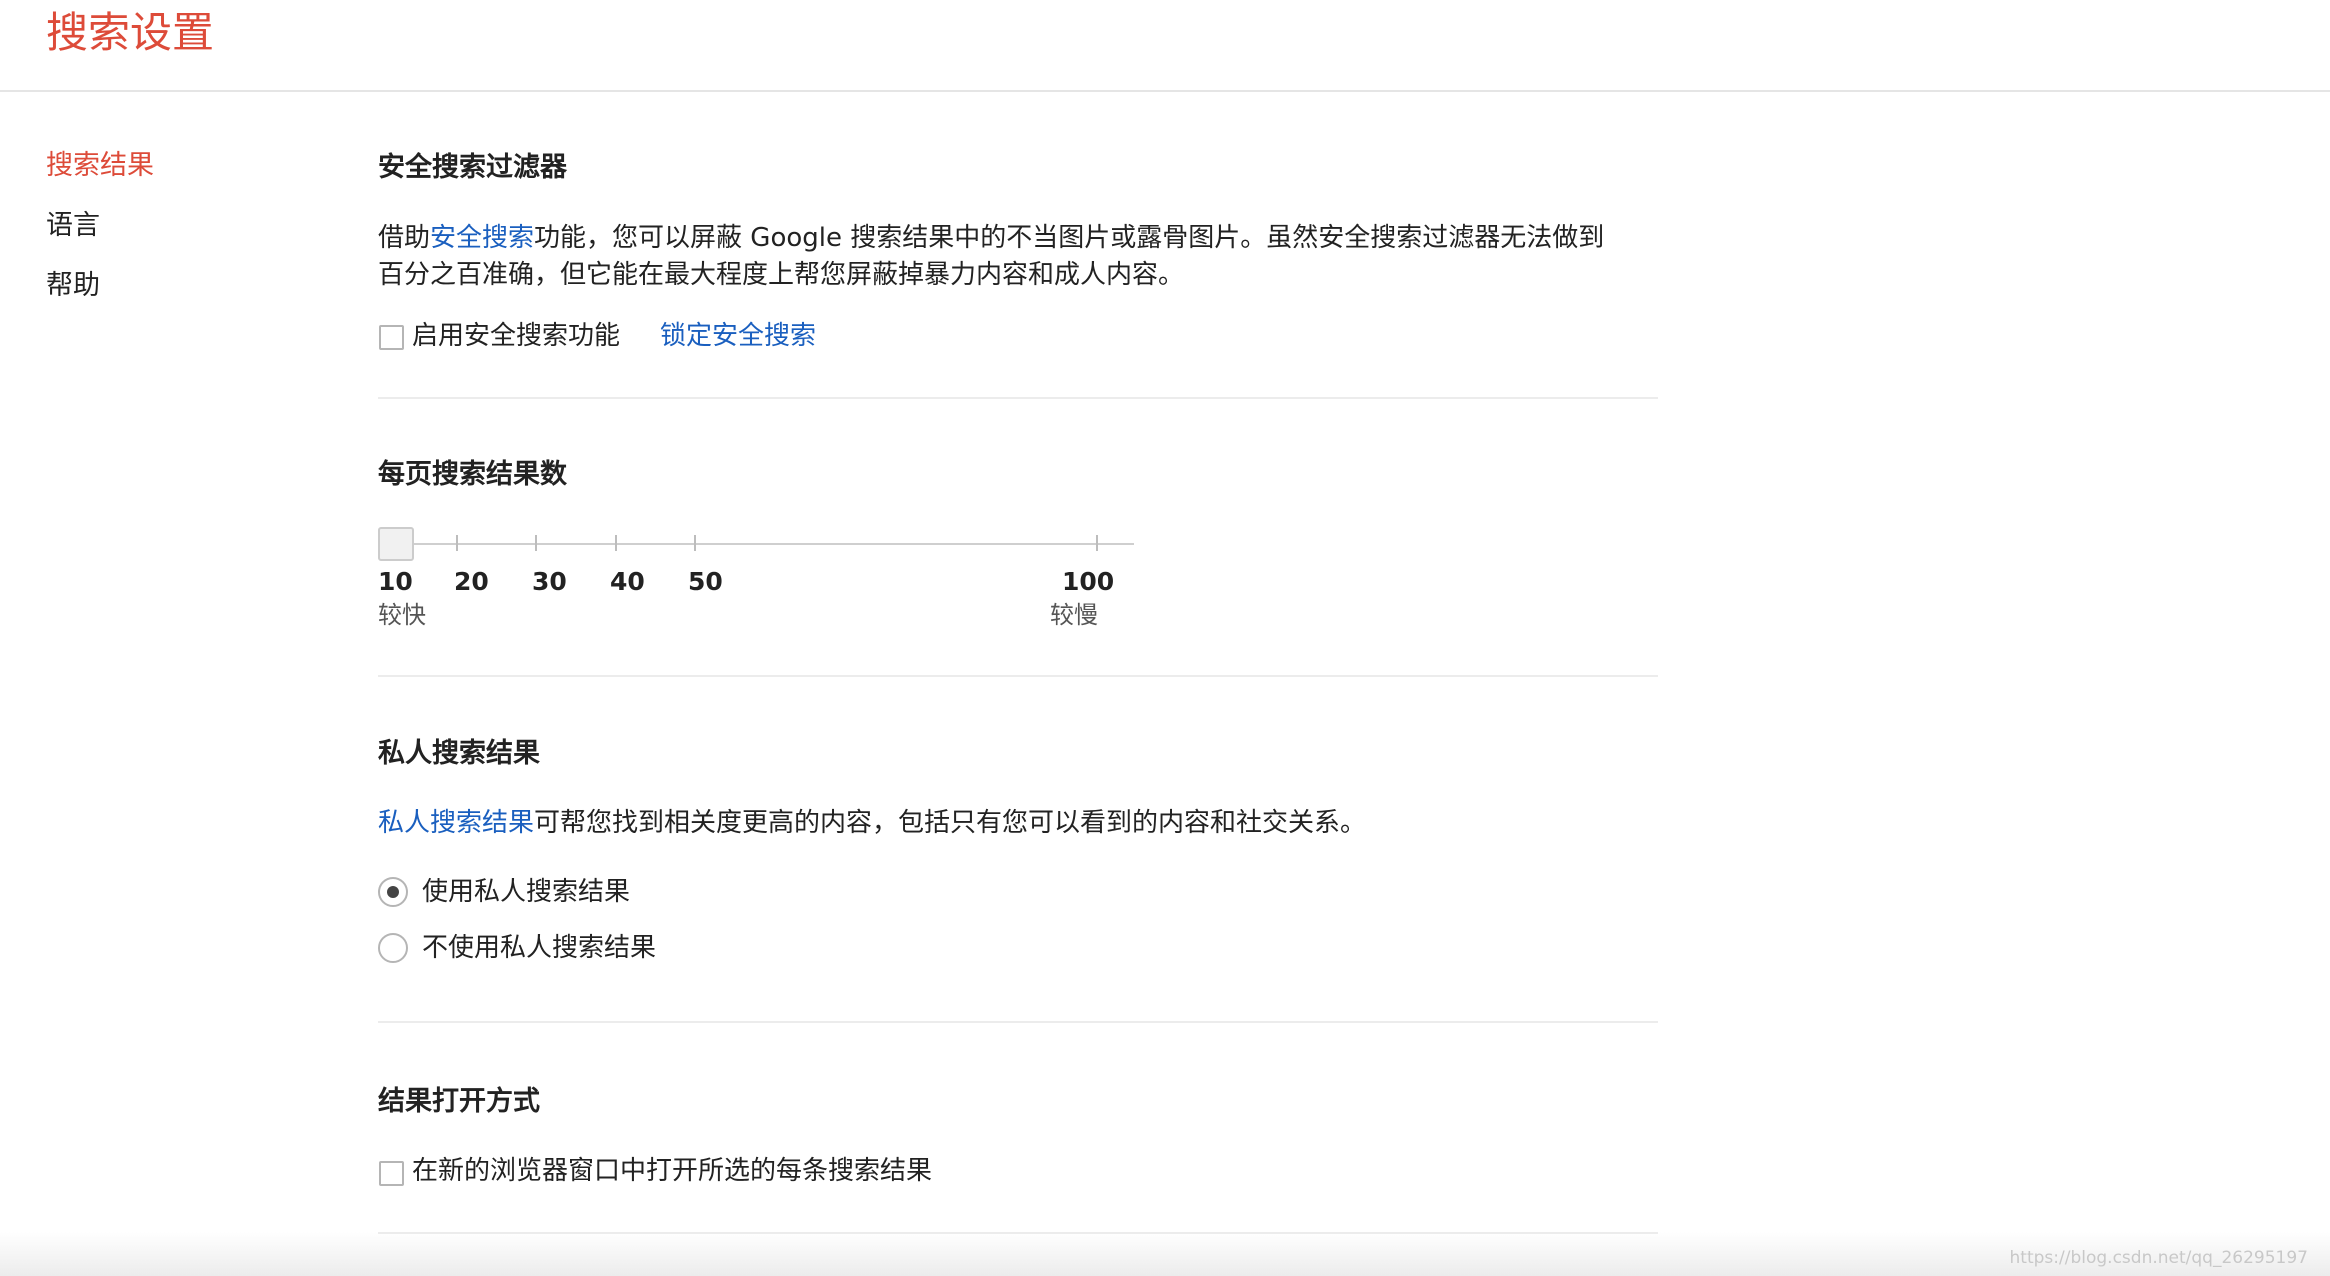 Image resolution: width=2330 pixels, height=1276 pixels. Describe the element at coordinates (672, 1171) in the screenshot. I see `open-new-window-label: 在新的浏览器窗口中打开所选的每条搜索结果` at that location.